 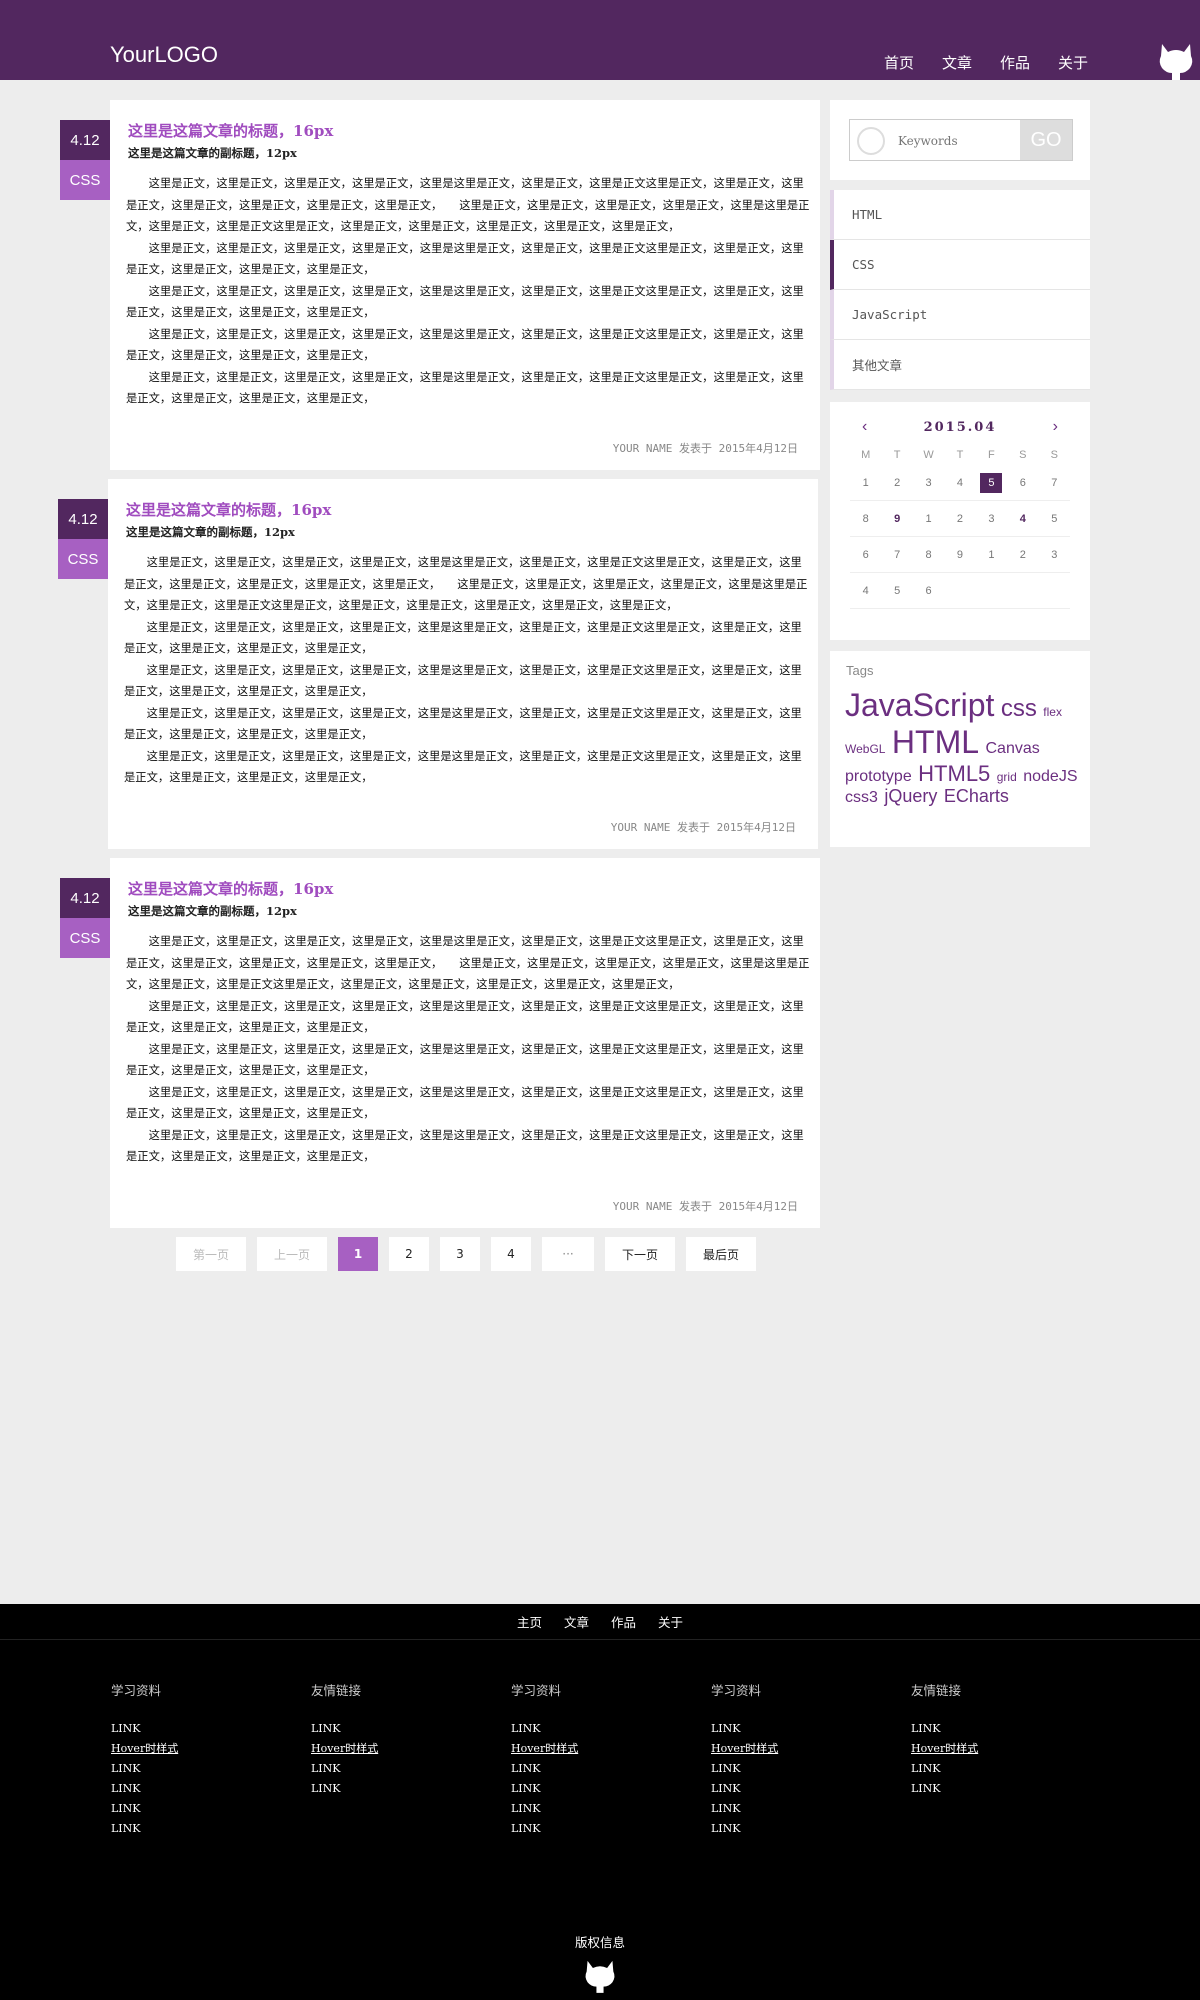 What do you see at coordinates (1015, 62) in the screenshot?
I see `nav-item-works: 作品` at bounding box center [1015, 62].